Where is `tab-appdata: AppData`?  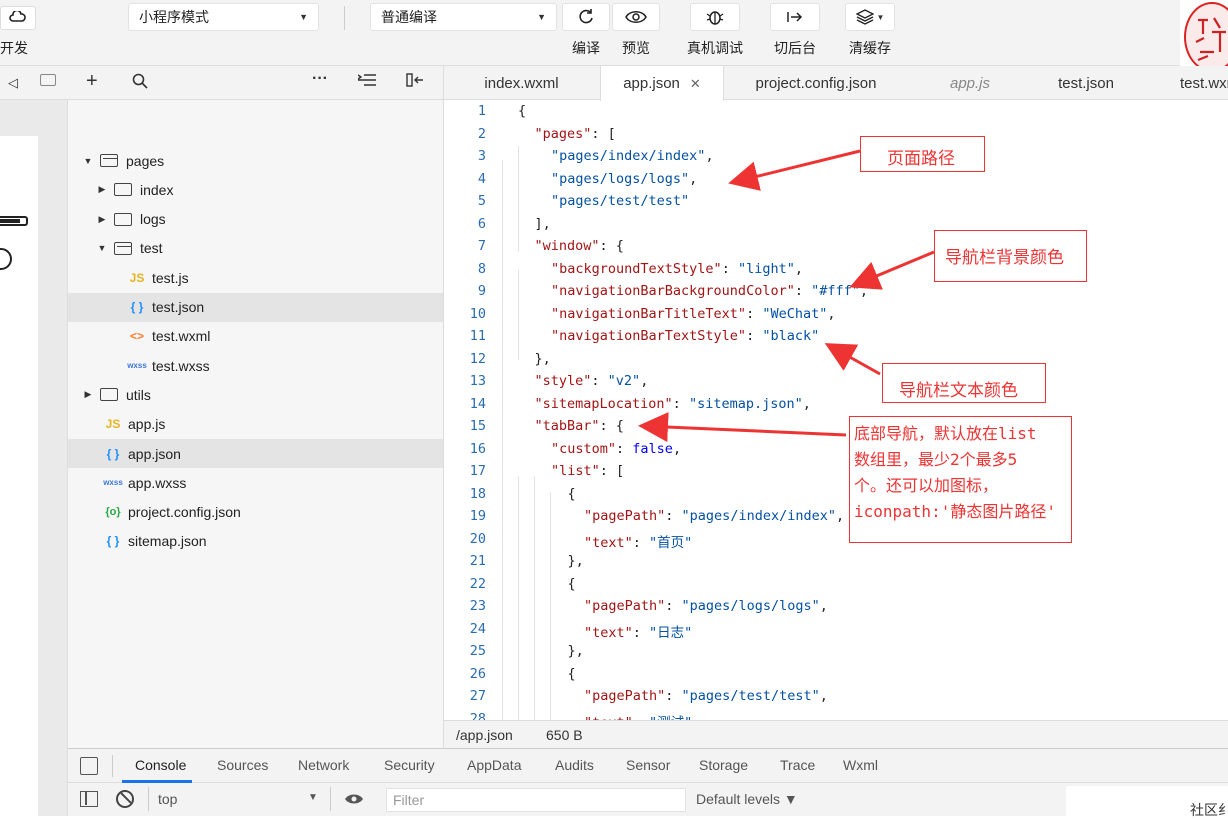
tab-appdata: AppData is located at coordinates (494, 765).